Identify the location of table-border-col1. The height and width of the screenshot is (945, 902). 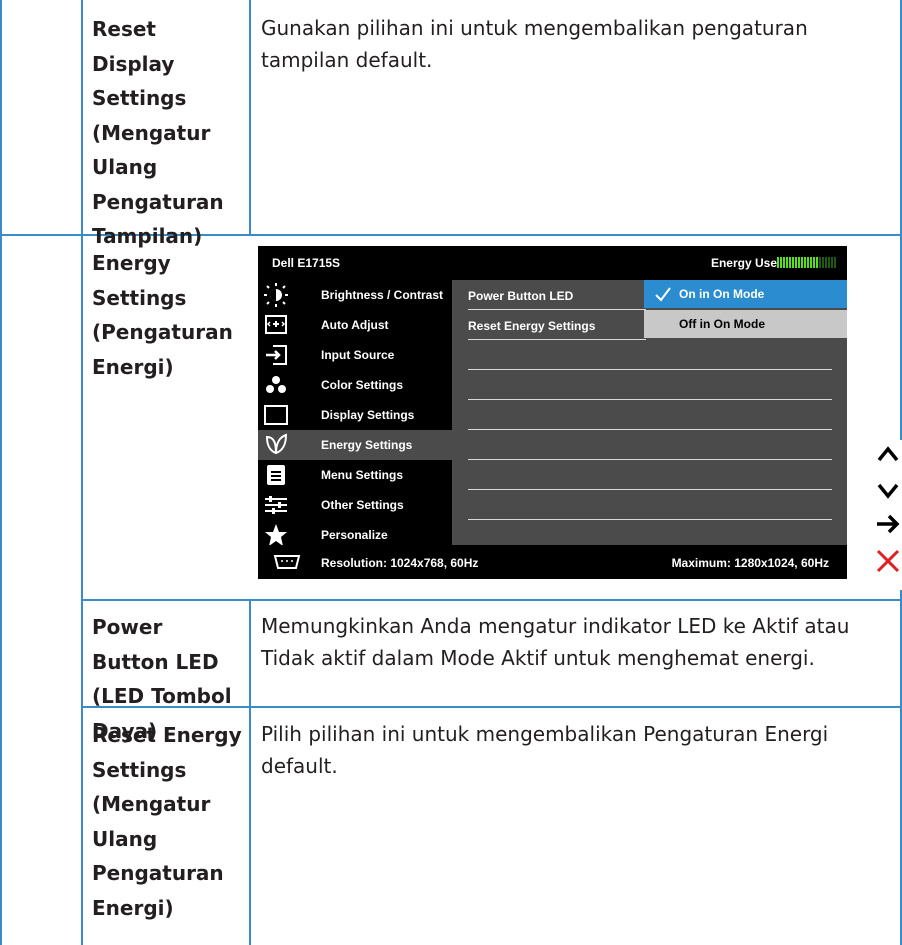
(82, 472).